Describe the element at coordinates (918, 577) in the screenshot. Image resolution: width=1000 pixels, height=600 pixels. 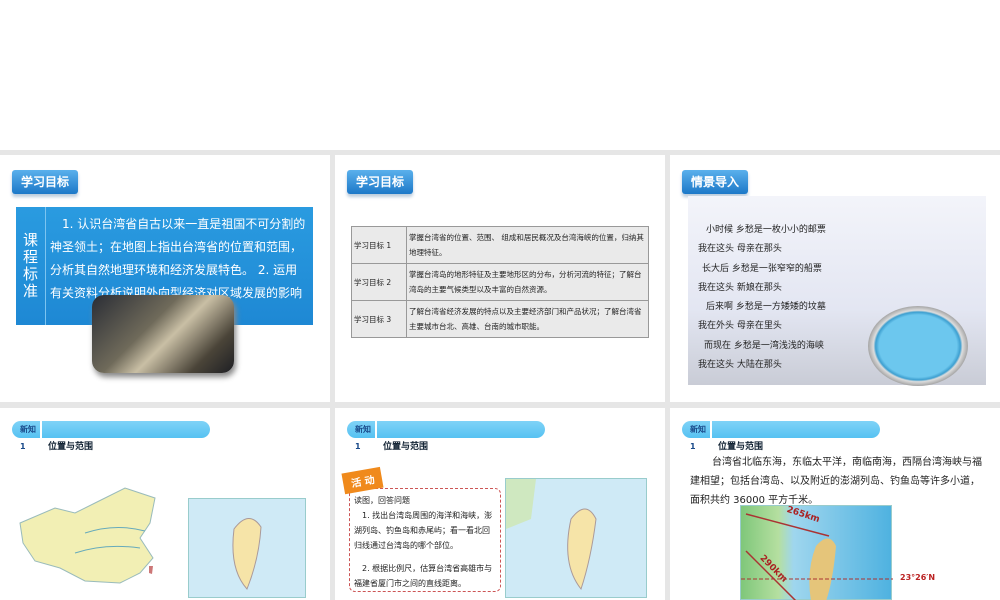
I see `tropic-label: 23°26′N` at that location.